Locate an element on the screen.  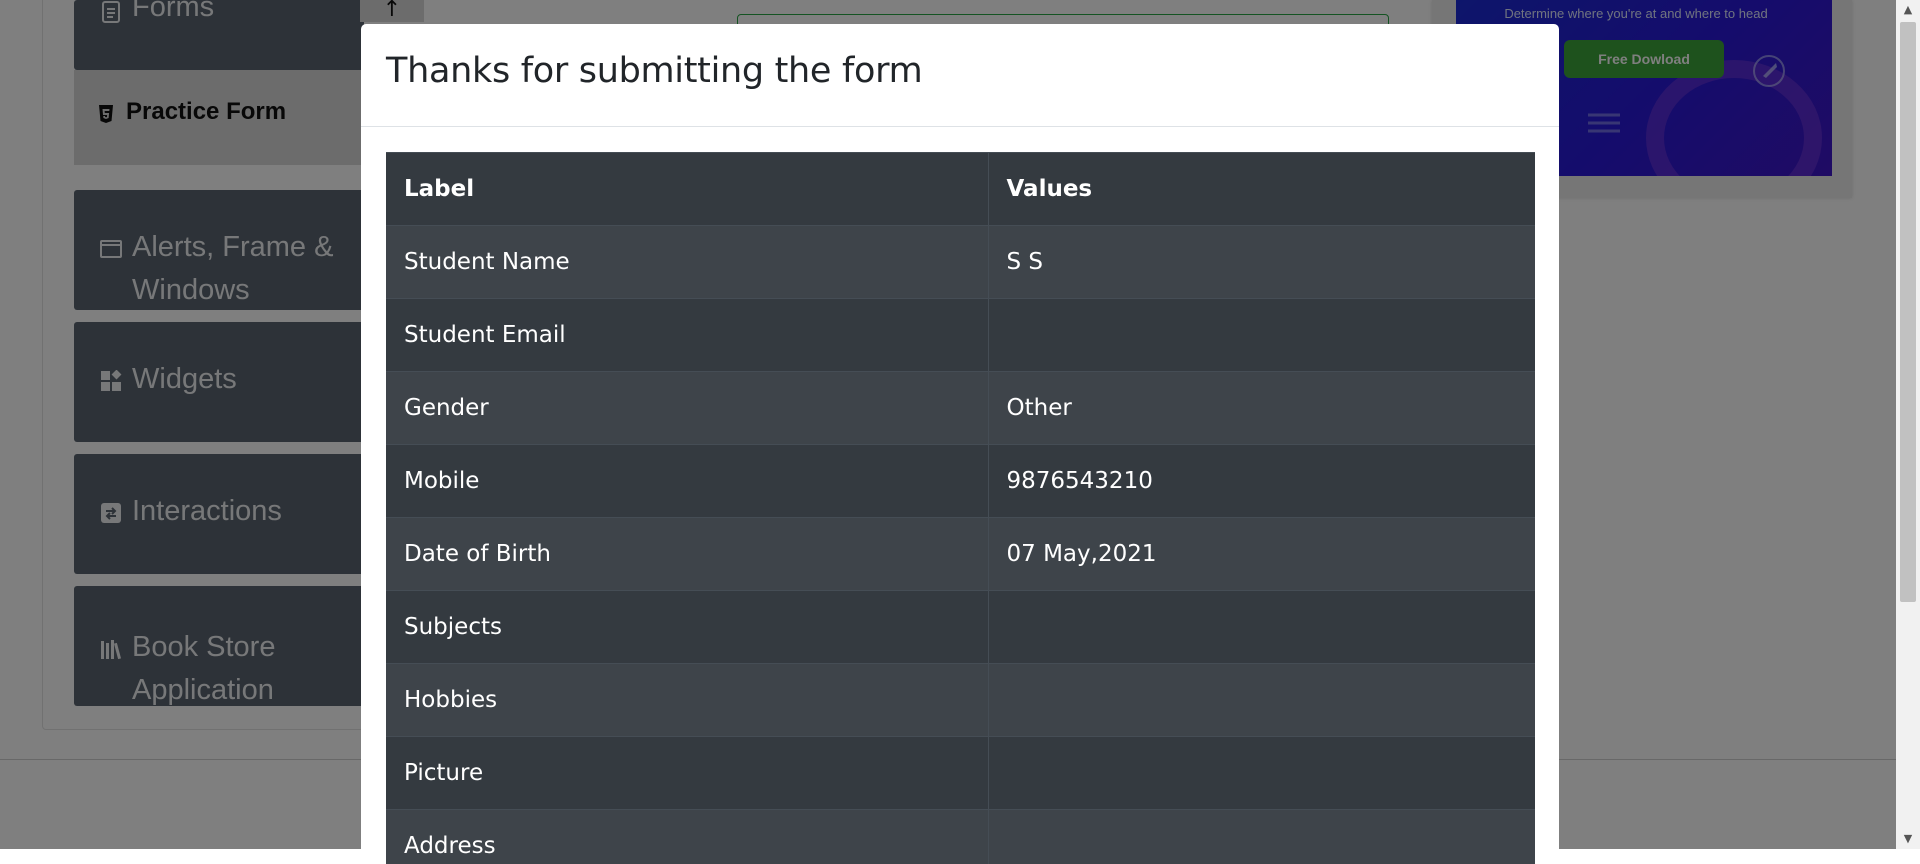
modal-title: Thanks for submitting the form is located at coordinates (654, 71).